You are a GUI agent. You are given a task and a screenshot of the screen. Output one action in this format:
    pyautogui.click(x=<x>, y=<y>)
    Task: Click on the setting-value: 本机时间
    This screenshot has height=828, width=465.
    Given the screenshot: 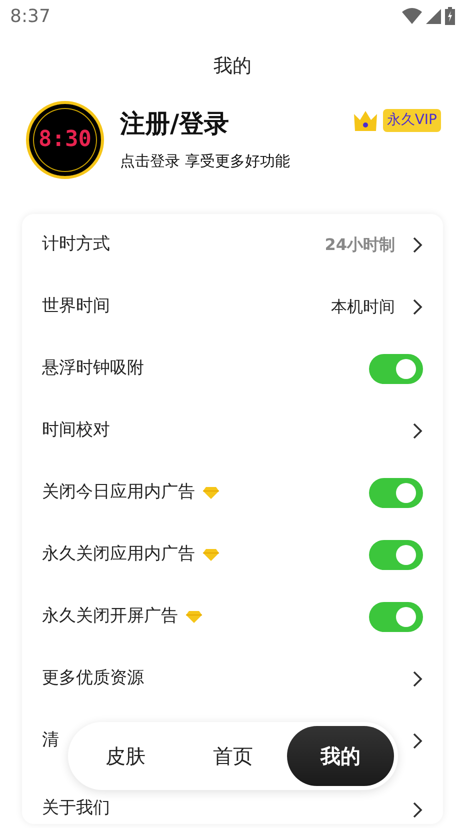 What is the action you would take?
    pyautogui.click(x=363, y=307)
    